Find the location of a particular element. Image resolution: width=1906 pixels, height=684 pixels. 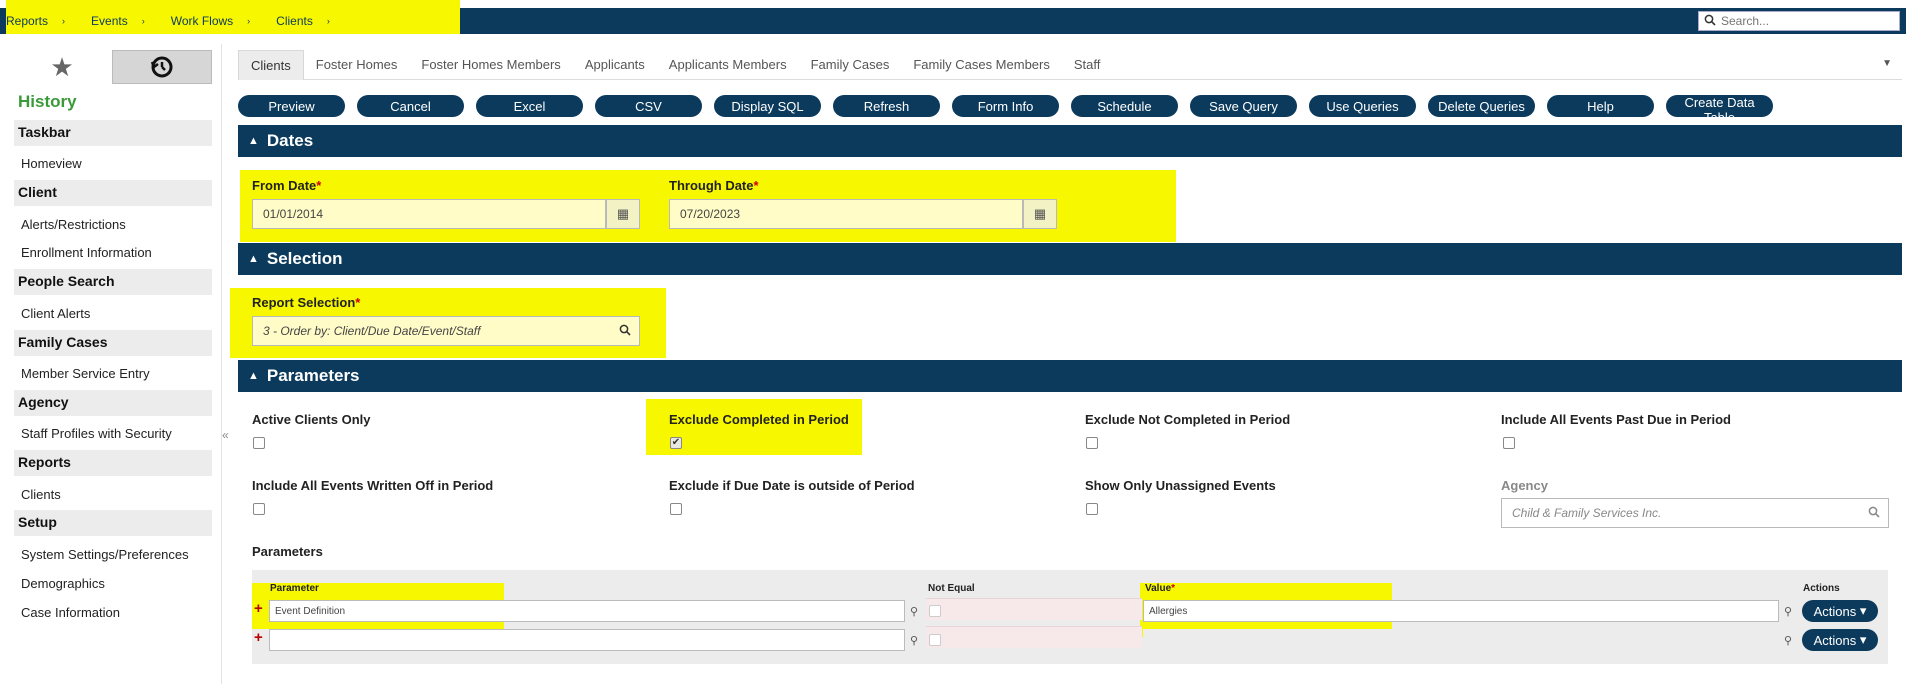

sidebar-item: Homeview is located at coordinates (51, 163).